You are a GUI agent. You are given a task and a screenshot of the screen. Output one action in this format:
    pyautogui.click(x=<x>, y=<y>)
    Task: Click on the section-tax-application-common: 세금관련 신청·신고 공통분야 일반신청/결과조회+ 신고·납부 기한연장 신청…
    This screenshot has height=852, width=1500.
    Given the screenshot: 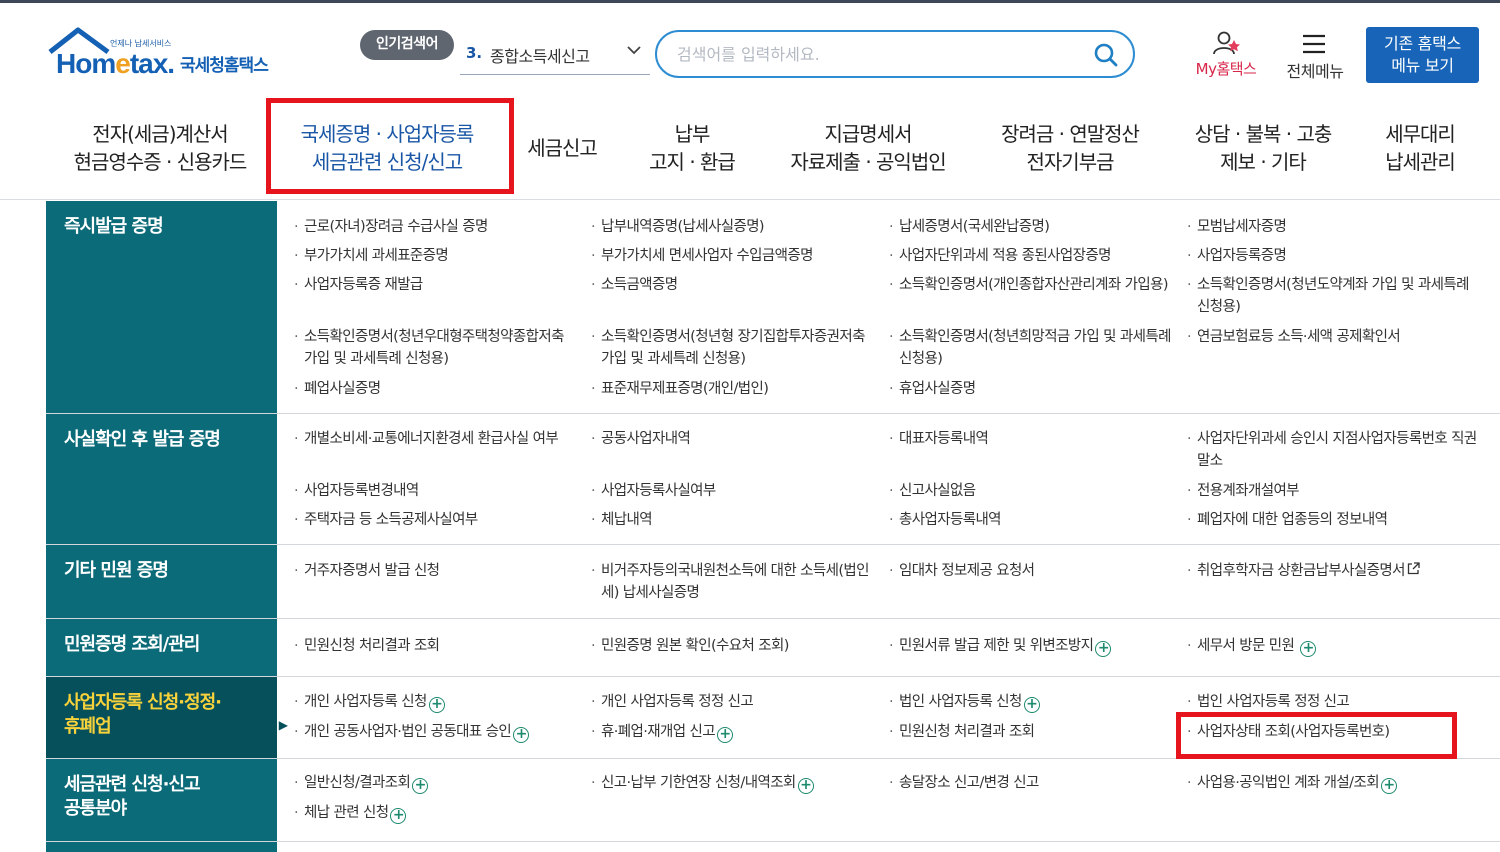 What is the action you would take?
    pyautogui.click(x=773, y=800)
    